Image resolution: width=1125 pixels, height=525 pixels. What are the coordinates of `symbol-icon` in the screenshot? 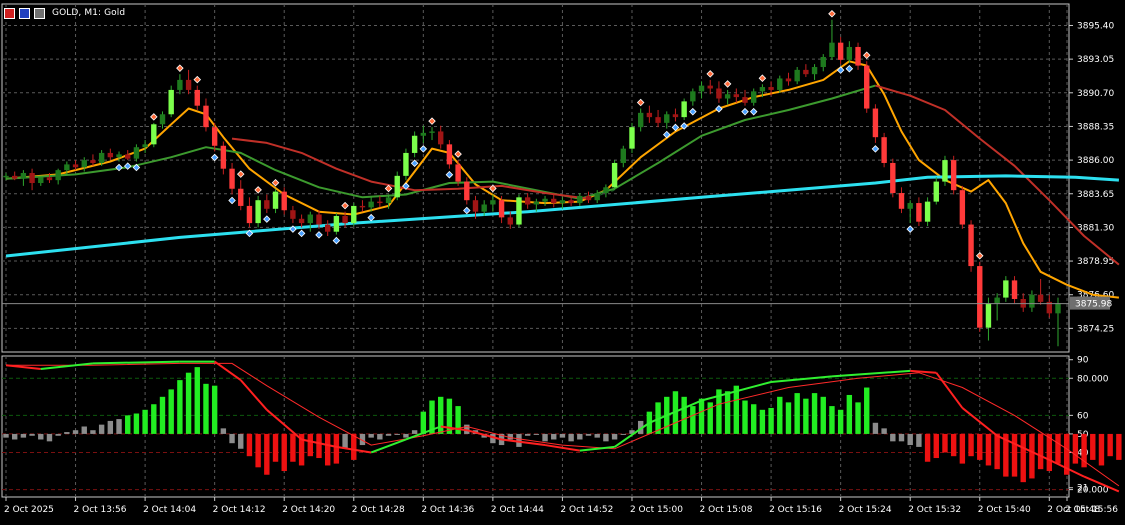 It's located at (24, 13).